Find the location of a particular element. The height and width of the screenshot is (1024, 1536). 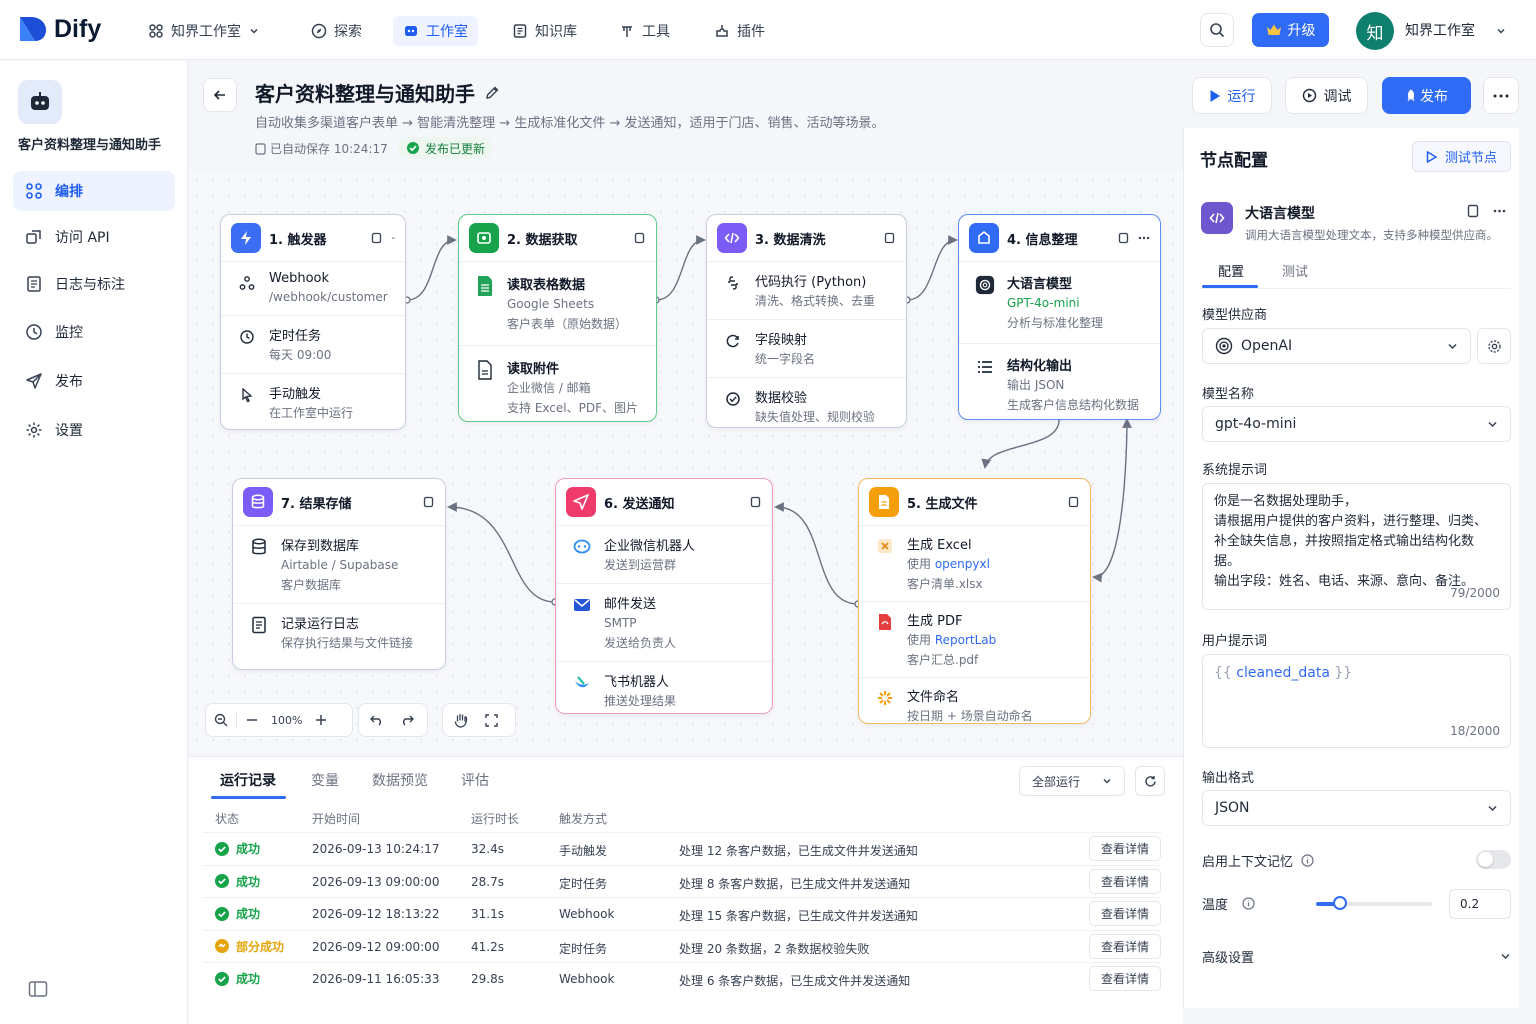

nav-knowledge: 知识库 is located at coordinates (544, 31).